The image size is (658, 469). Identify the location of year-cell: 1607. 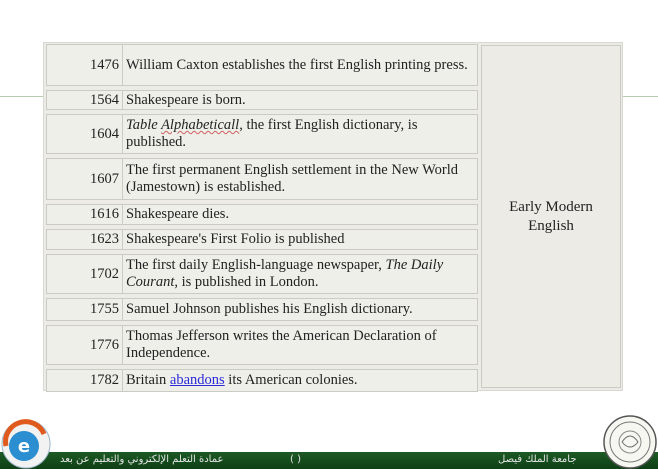
(84, 179).